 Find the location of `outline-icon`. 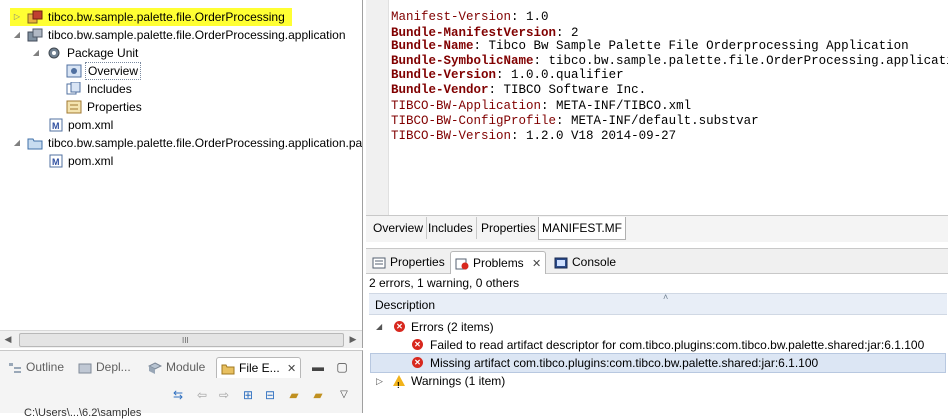

outline-icon is located at coordinates (15, 367).